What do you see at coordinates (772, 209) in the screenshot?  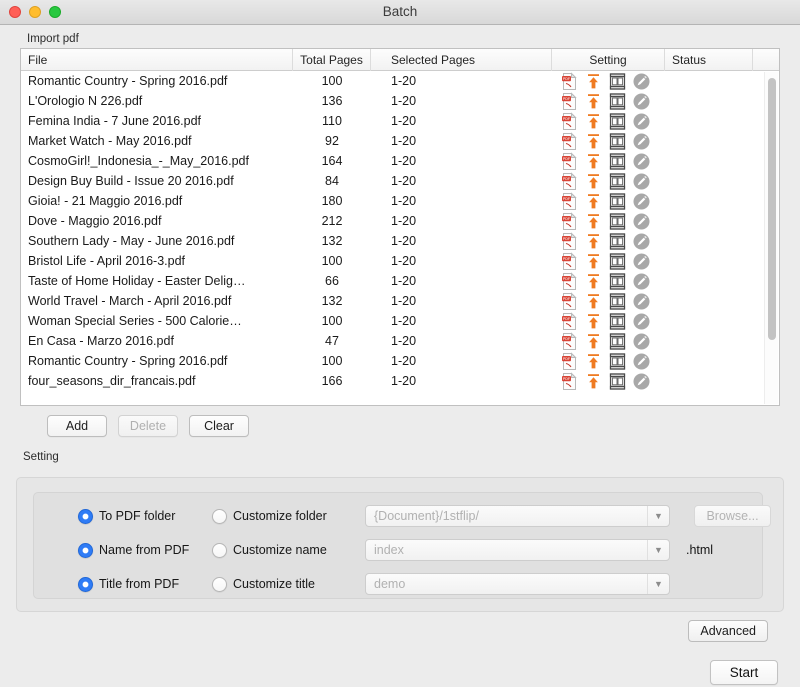 I see `file-list-scrollbar-thumb` at bounding box center [772, 209].